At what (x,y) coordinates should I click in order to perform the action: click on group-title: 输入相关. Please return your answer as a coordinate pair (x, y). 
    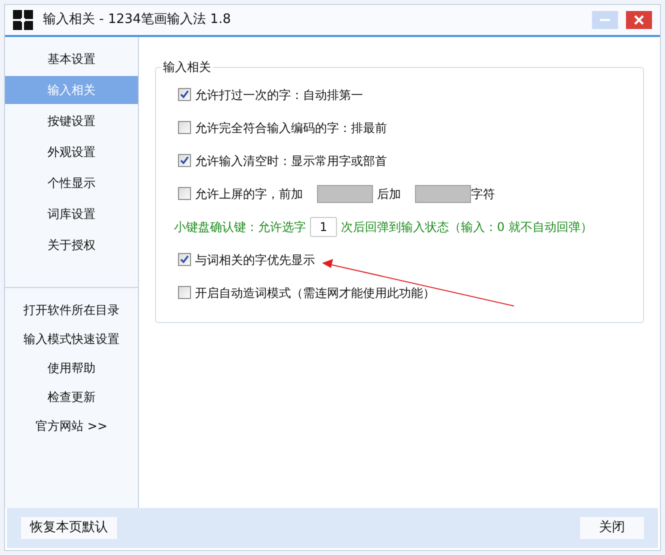
    Looking at the image, I should click on (187, 67).